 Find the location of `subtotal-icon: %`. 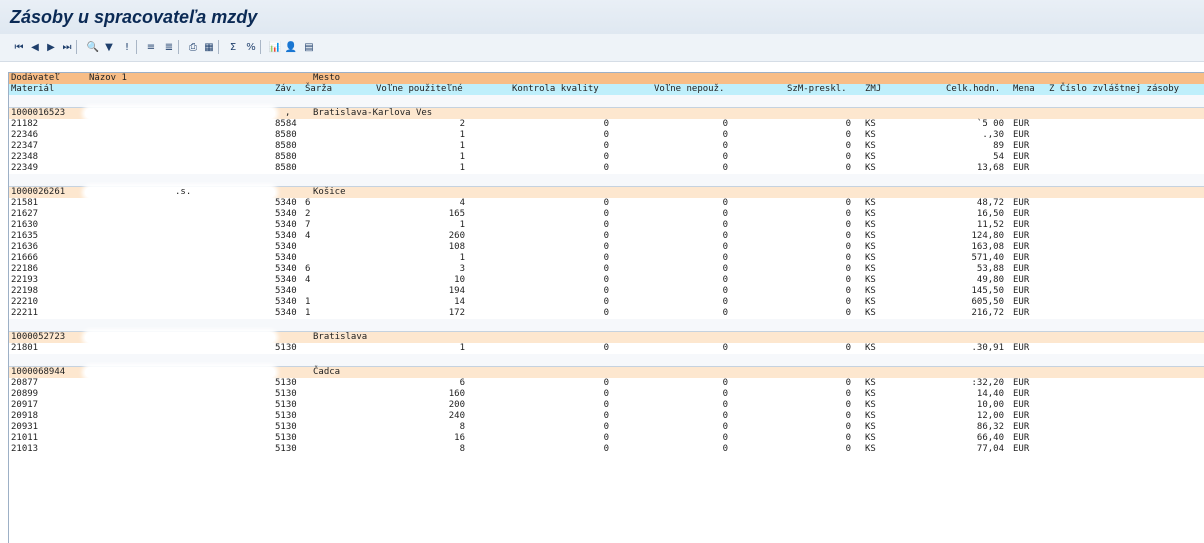

subtotal-icon: % is located at coordinates (251, 47).